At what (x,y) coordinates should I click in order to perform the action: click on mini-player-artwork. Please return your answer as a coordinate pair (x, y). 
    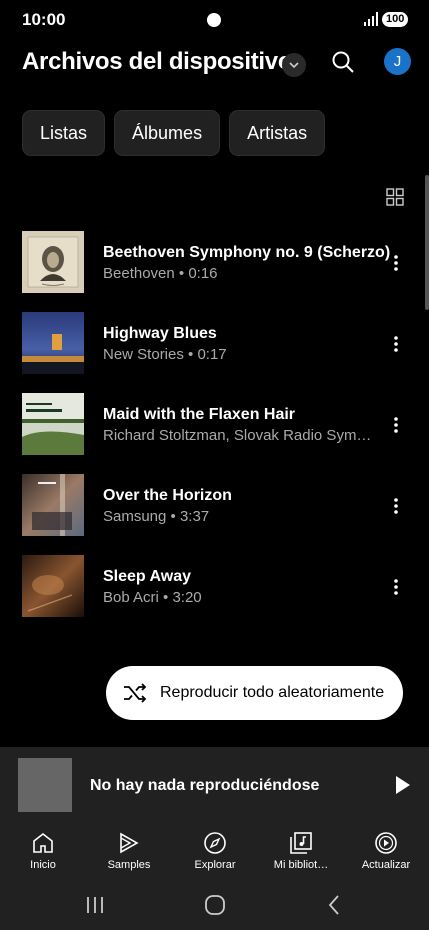
    Looking at the image, I should click on (45, 785).